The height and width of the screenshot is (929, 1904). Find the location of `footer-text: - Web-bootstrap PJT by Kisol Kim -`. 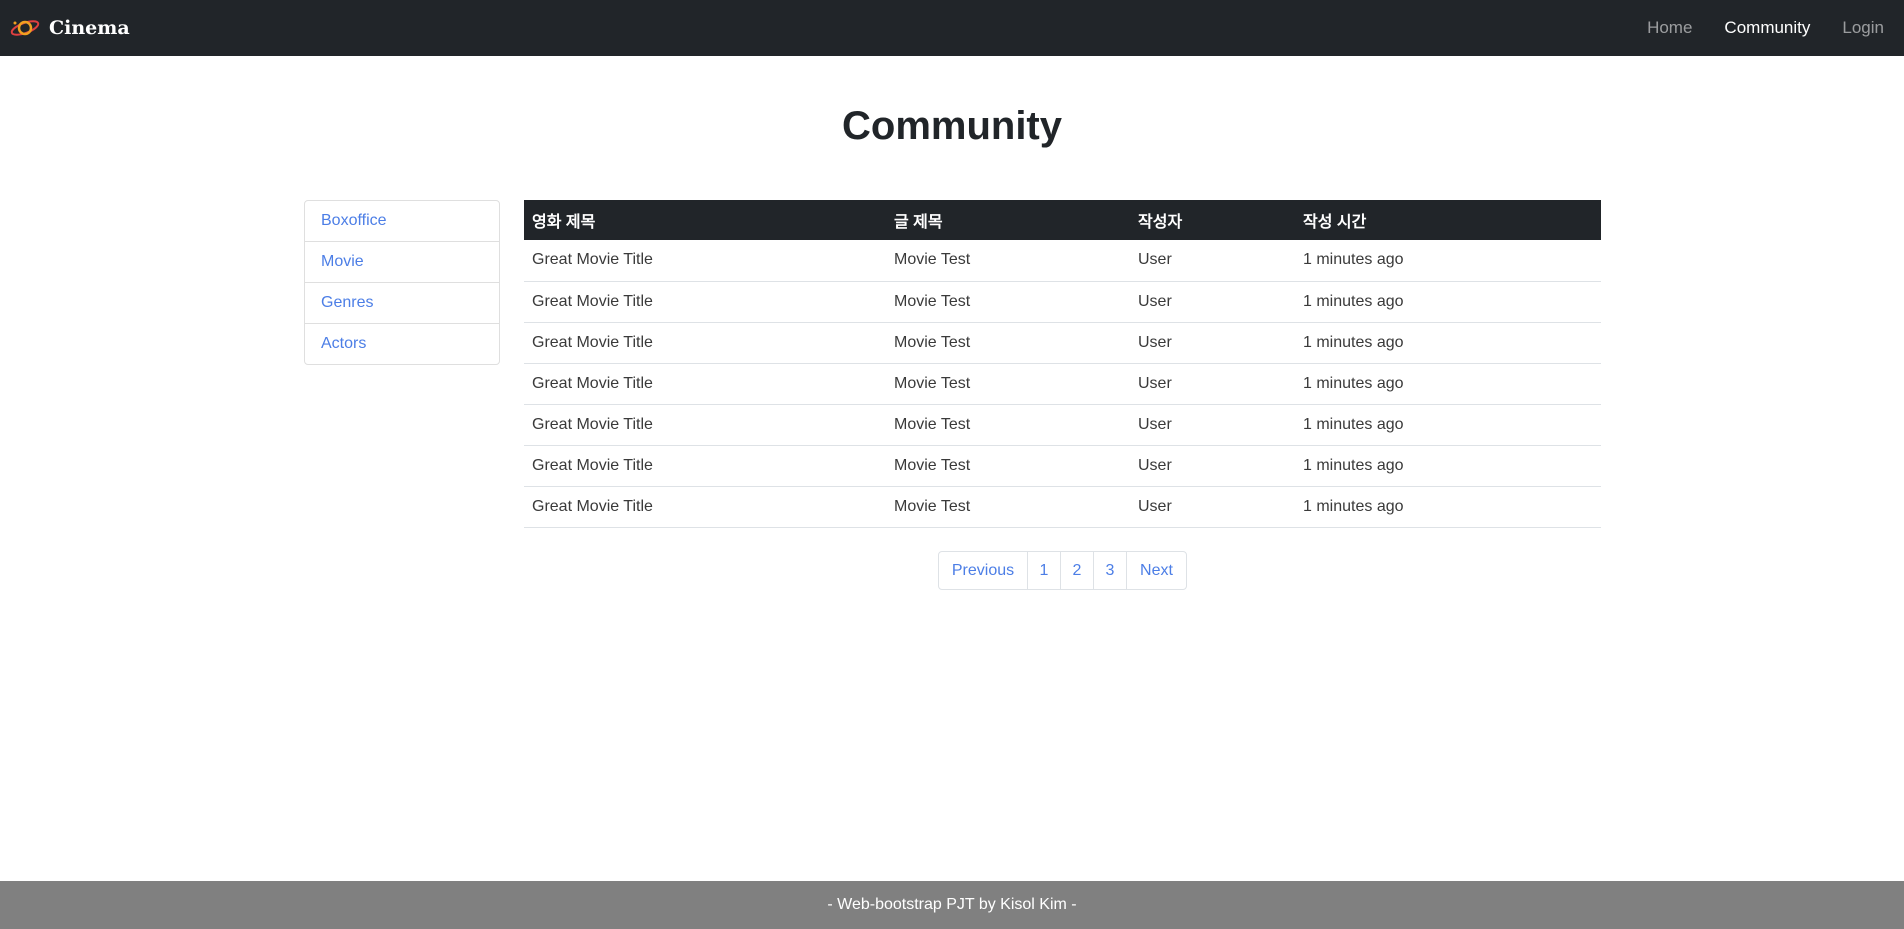

footer-text: - Web-bootstrap PJT by Kisol Kim - is located at coordinates (952, 904).